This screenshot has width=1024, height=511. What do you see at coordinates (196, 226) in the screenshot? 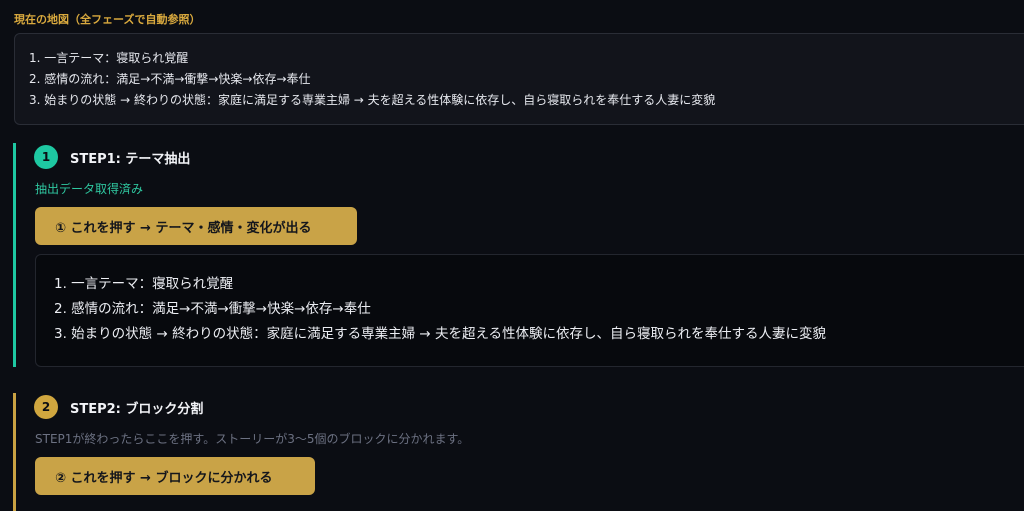
I see `step1-run-button: ① これを押す → テーマ・感情・変化が出る` at bounding box center [196, 226].